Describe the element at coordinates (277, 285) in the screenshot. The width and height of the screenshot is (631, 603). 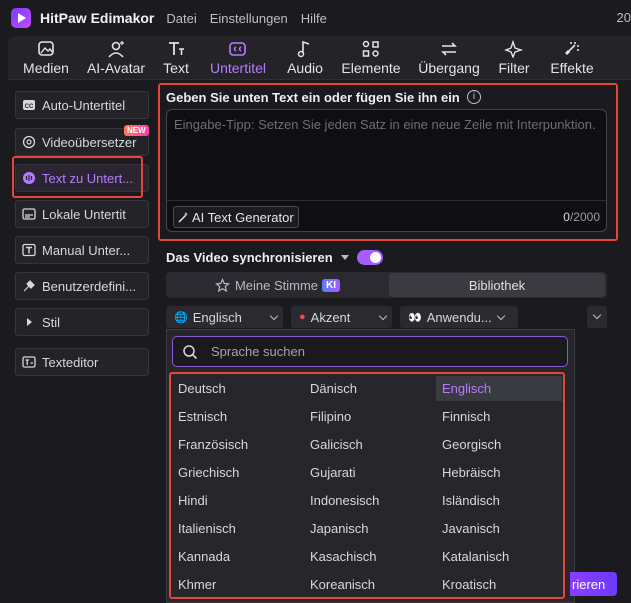
I see `tab-meine-stimme: Meine Stimme KI` at that location.